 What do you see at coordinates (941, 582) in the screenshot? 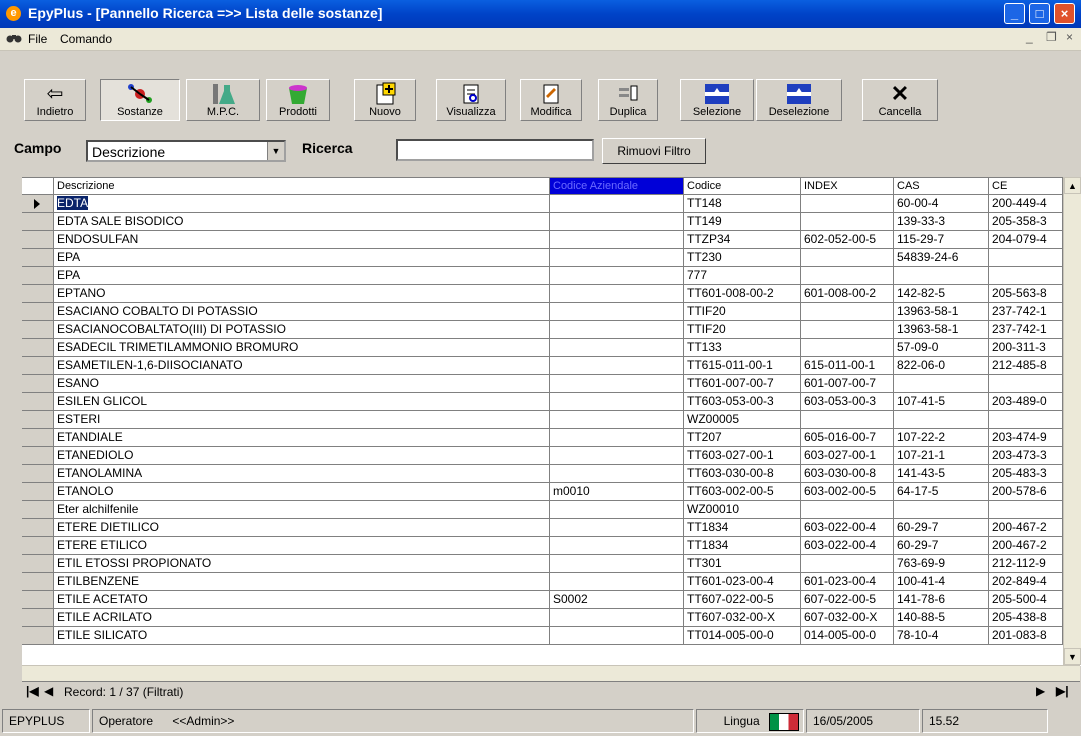
I see `table-cell: 100-41-4` at bounding box center [941, 582].